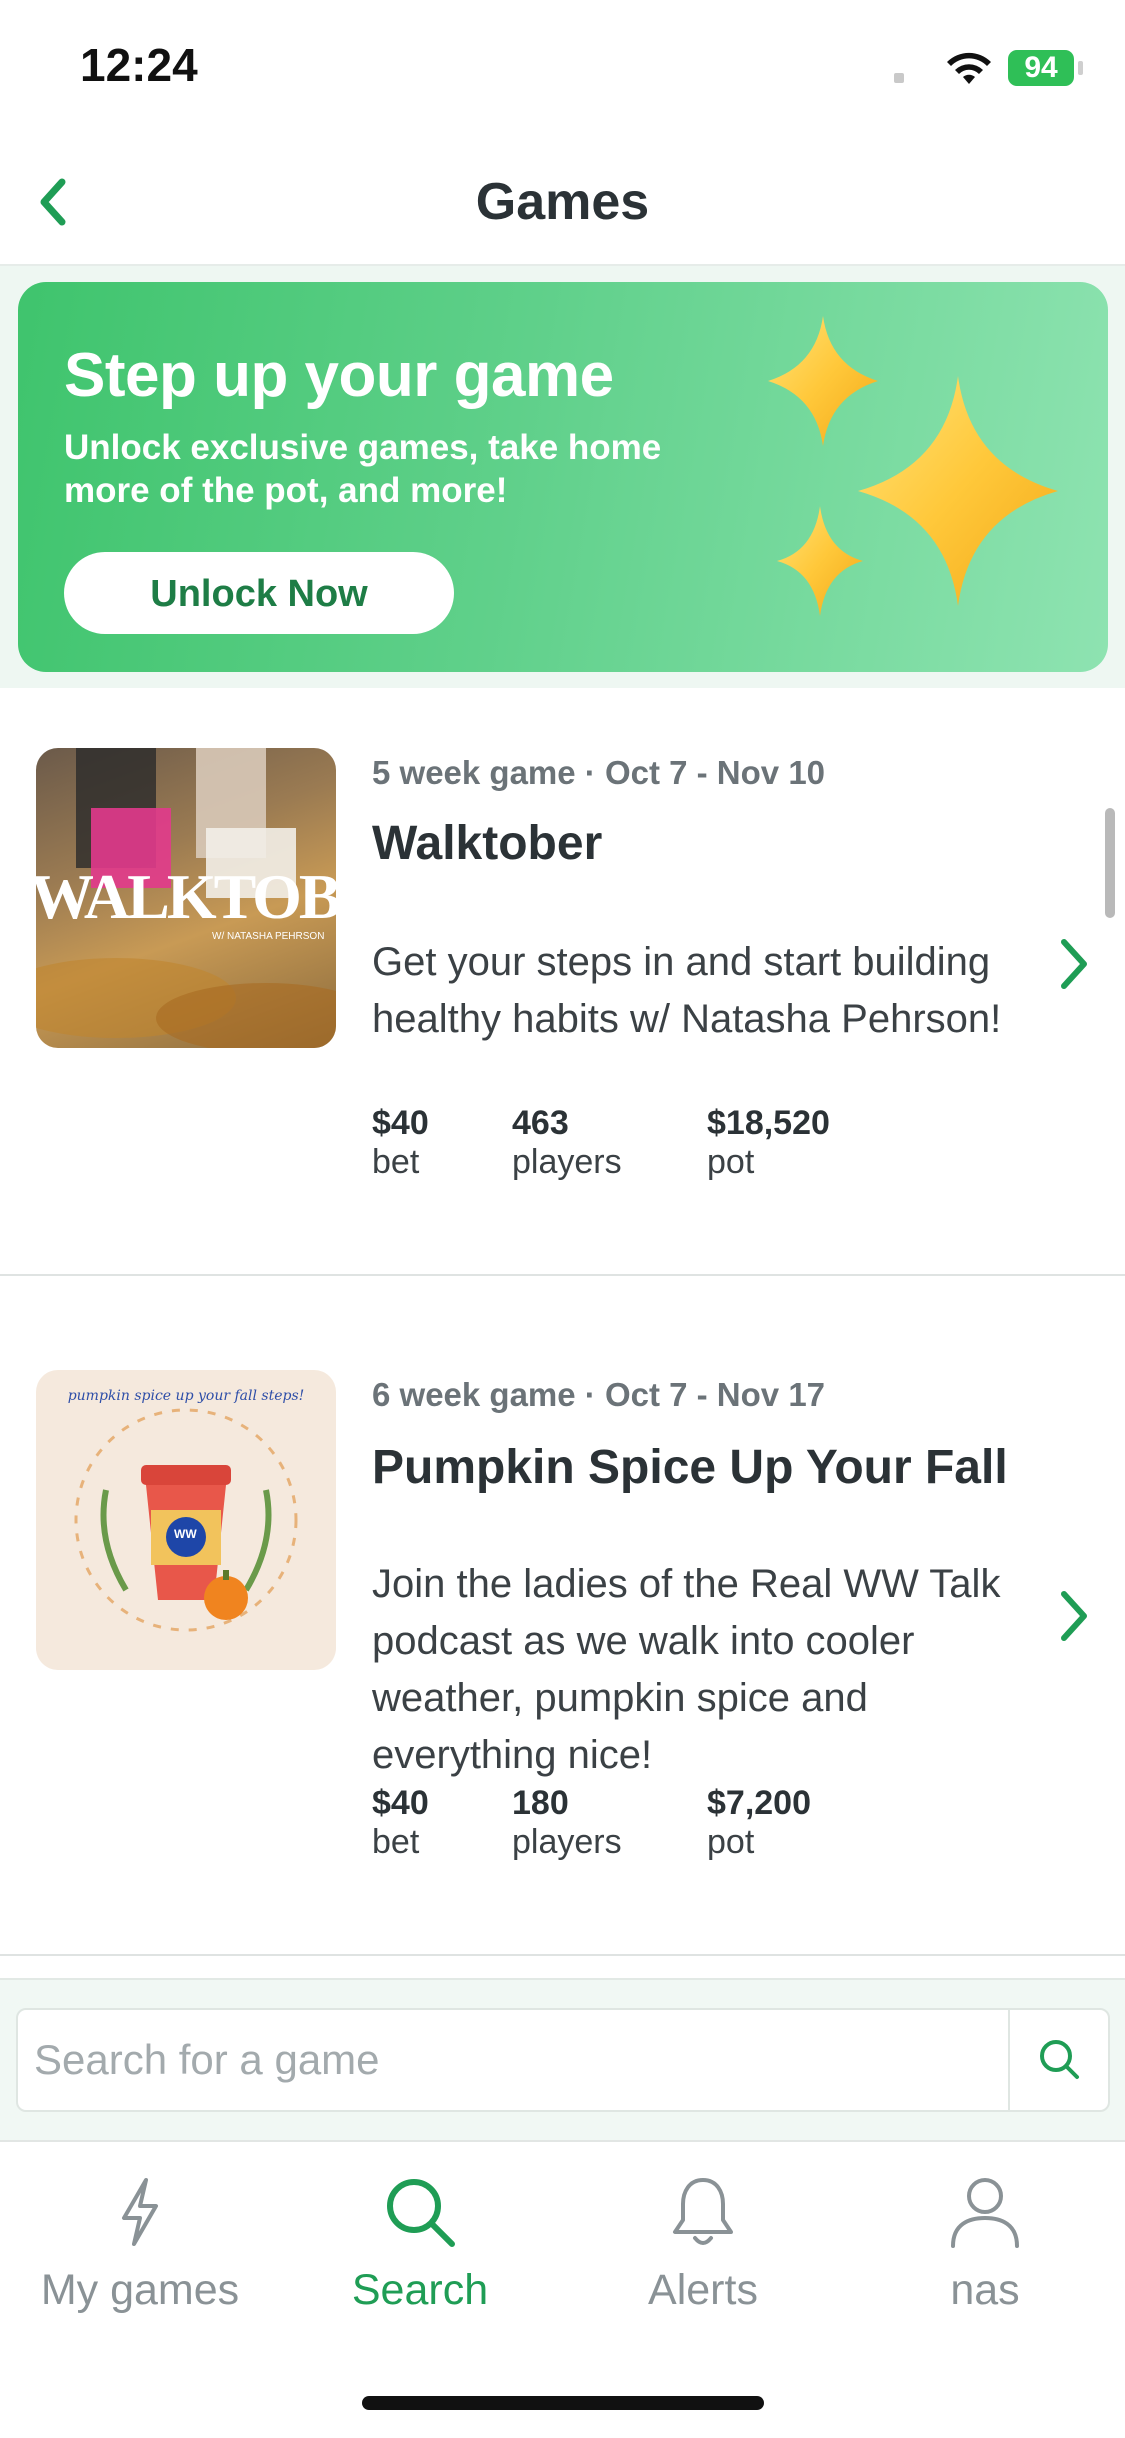 Image resolution: width=1125 pixels, height=2438 pixels. I want to click on search-button, so click(1059, 2060).